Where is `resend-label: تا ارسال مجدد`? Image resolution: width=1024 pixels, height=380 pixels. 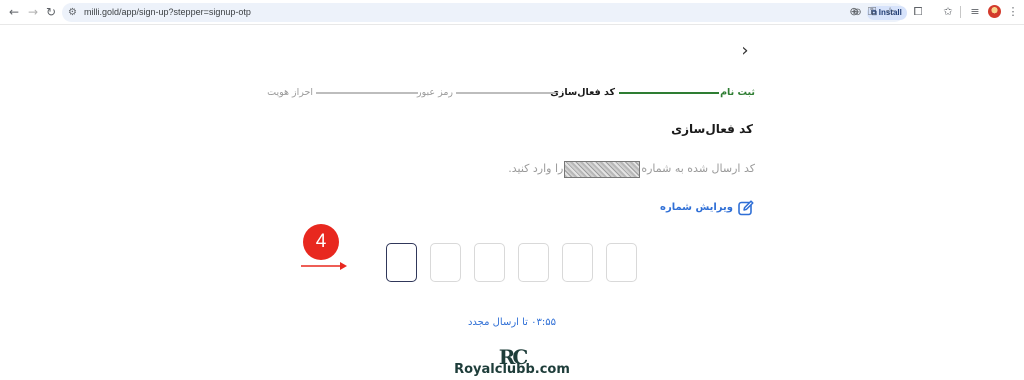 resend-label: تا ارسال مجدد is located at coordinates (497, 322).